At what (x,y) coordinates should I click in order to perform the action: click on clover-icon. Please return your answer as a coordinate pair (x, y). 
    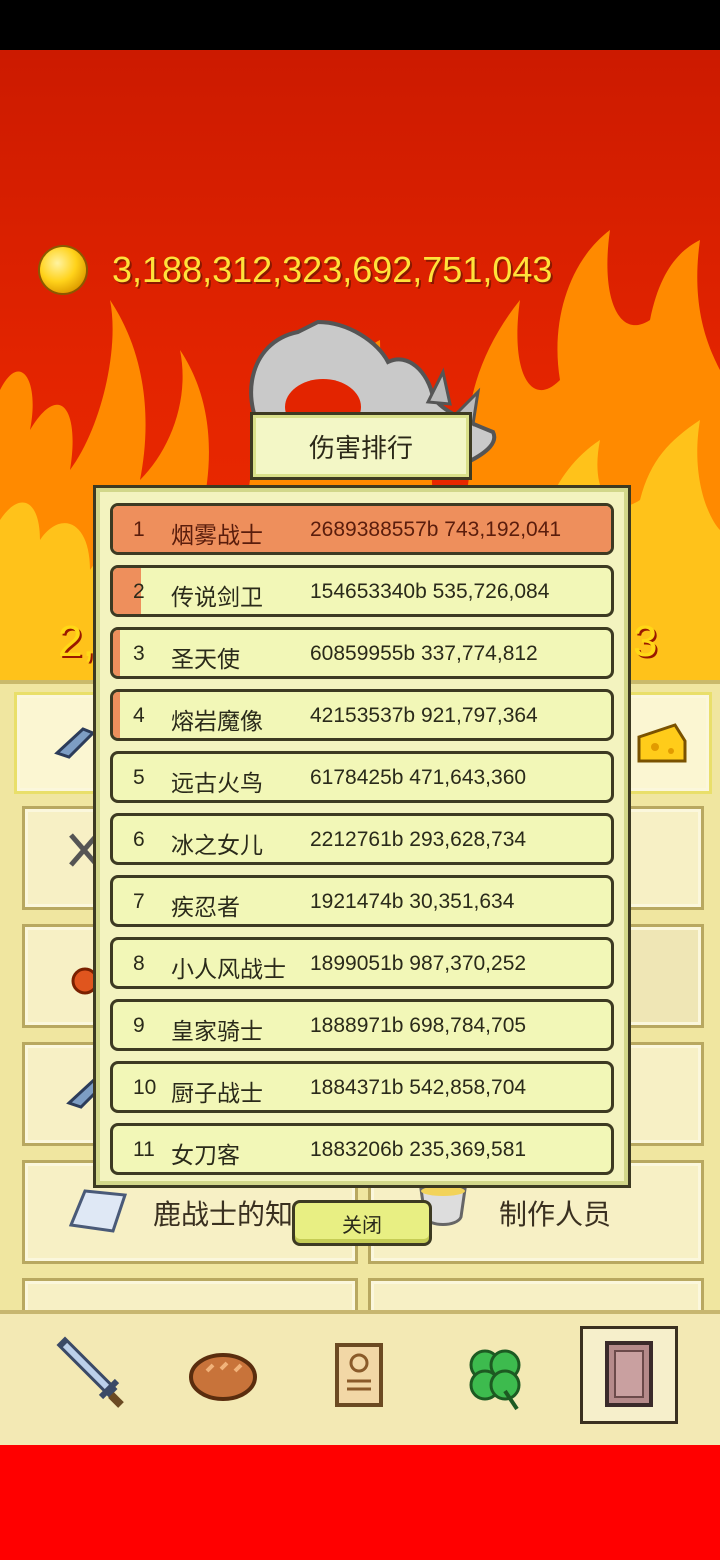
    Looking at the image, I should click on (495, 1380).